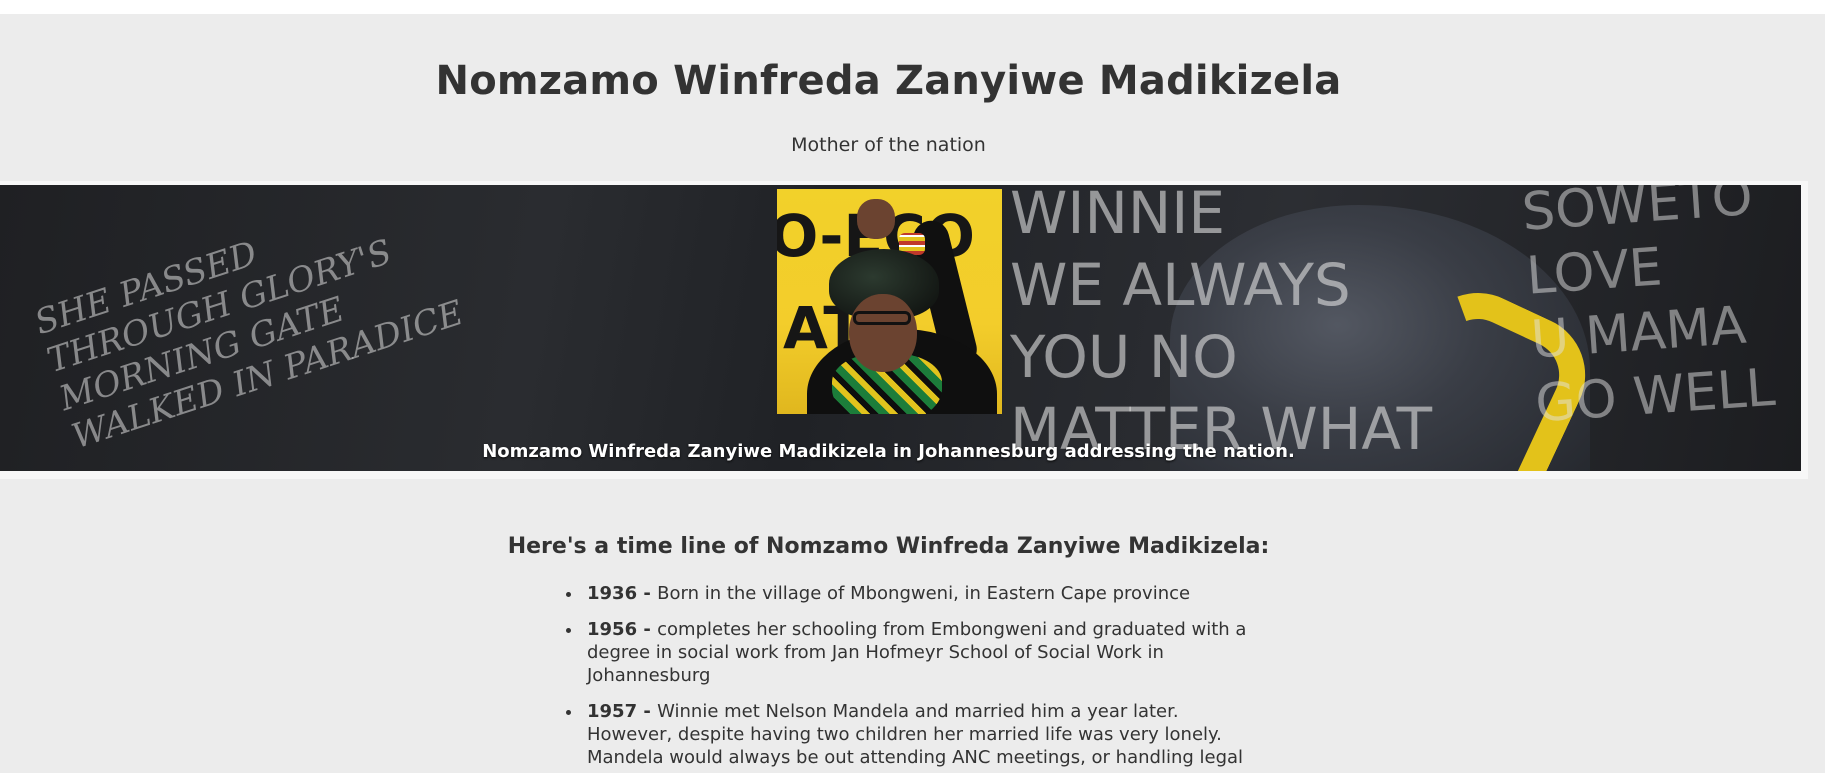 The width and height of the screenshot is (1825, 773). I want to click on timeline-year: 1936, so click(612, 593).